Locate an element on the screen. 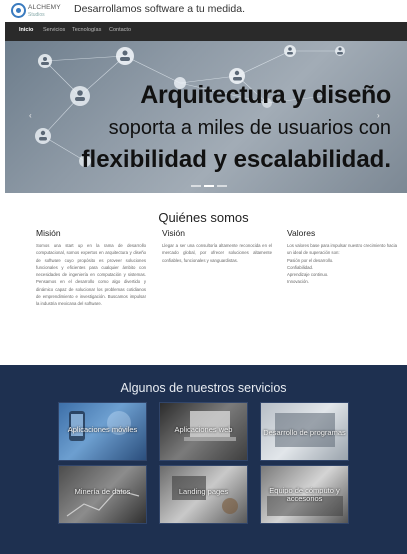 The height and width of the screenshot is (554, 407). logo-subtitle: Studios is located at coordinates (36, 15).